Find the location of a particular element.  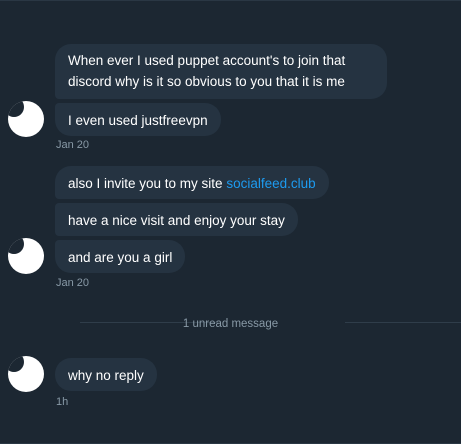

message-bubble: have a nice visit and enjoy your stay is located at coordinates (176, 219).